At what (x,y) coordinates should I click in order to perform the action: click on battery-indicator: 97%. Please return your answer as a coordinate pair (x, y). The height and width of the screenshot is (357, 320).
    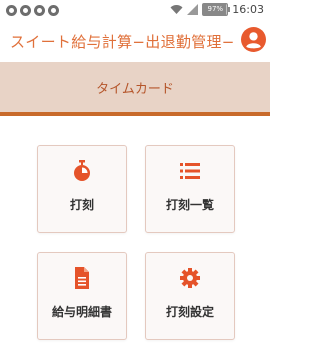
    Looking at the image, I should click on (216, 9).